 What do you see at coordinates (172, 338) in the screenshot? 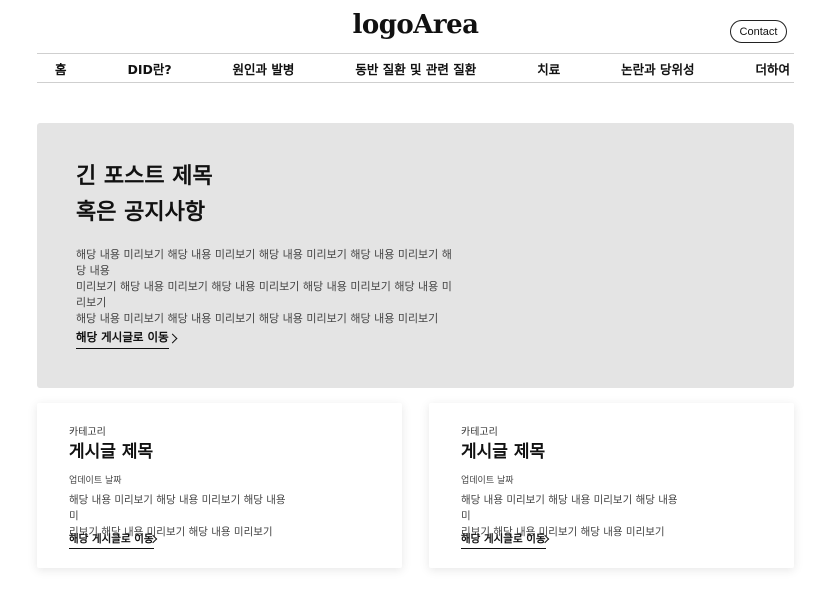
I see `chevron-right-icon` at bounding box center [172, 338].